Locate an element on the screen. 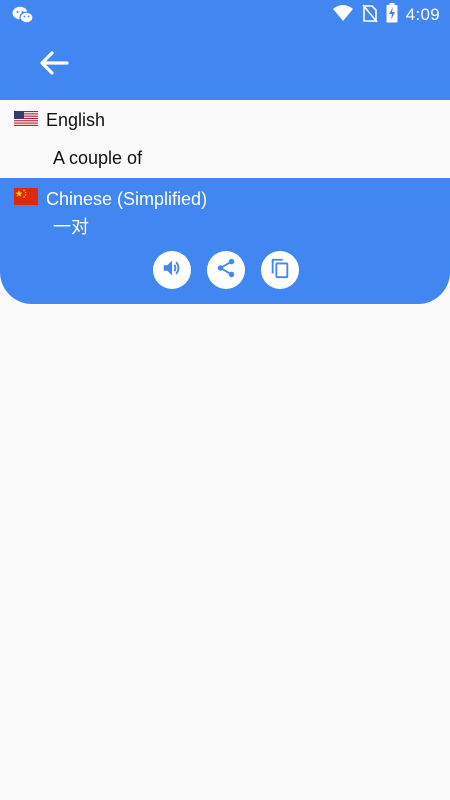  status-bar: 4:09 is located at coordinates (225, 15).